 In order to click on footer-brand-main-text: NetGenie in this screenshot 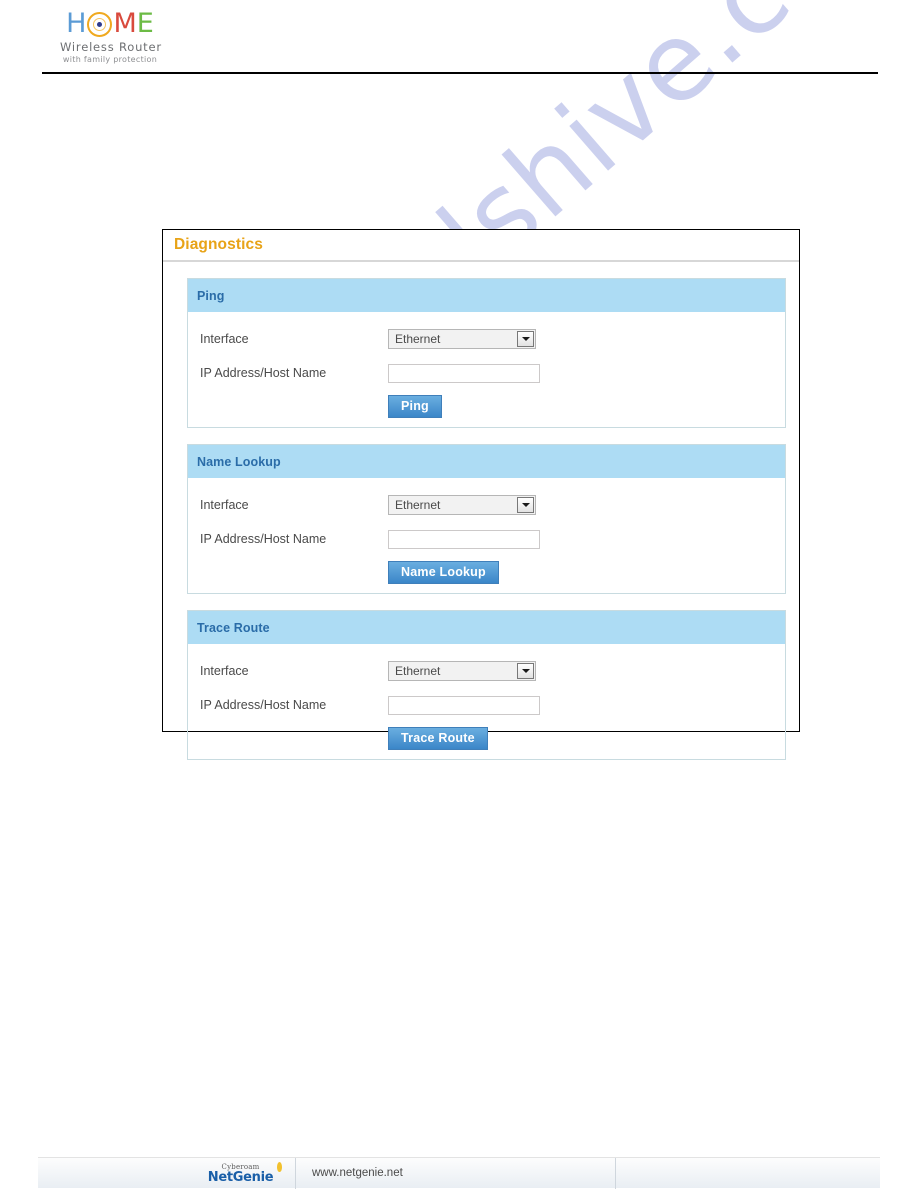, I will do `click(240, 1177)`.